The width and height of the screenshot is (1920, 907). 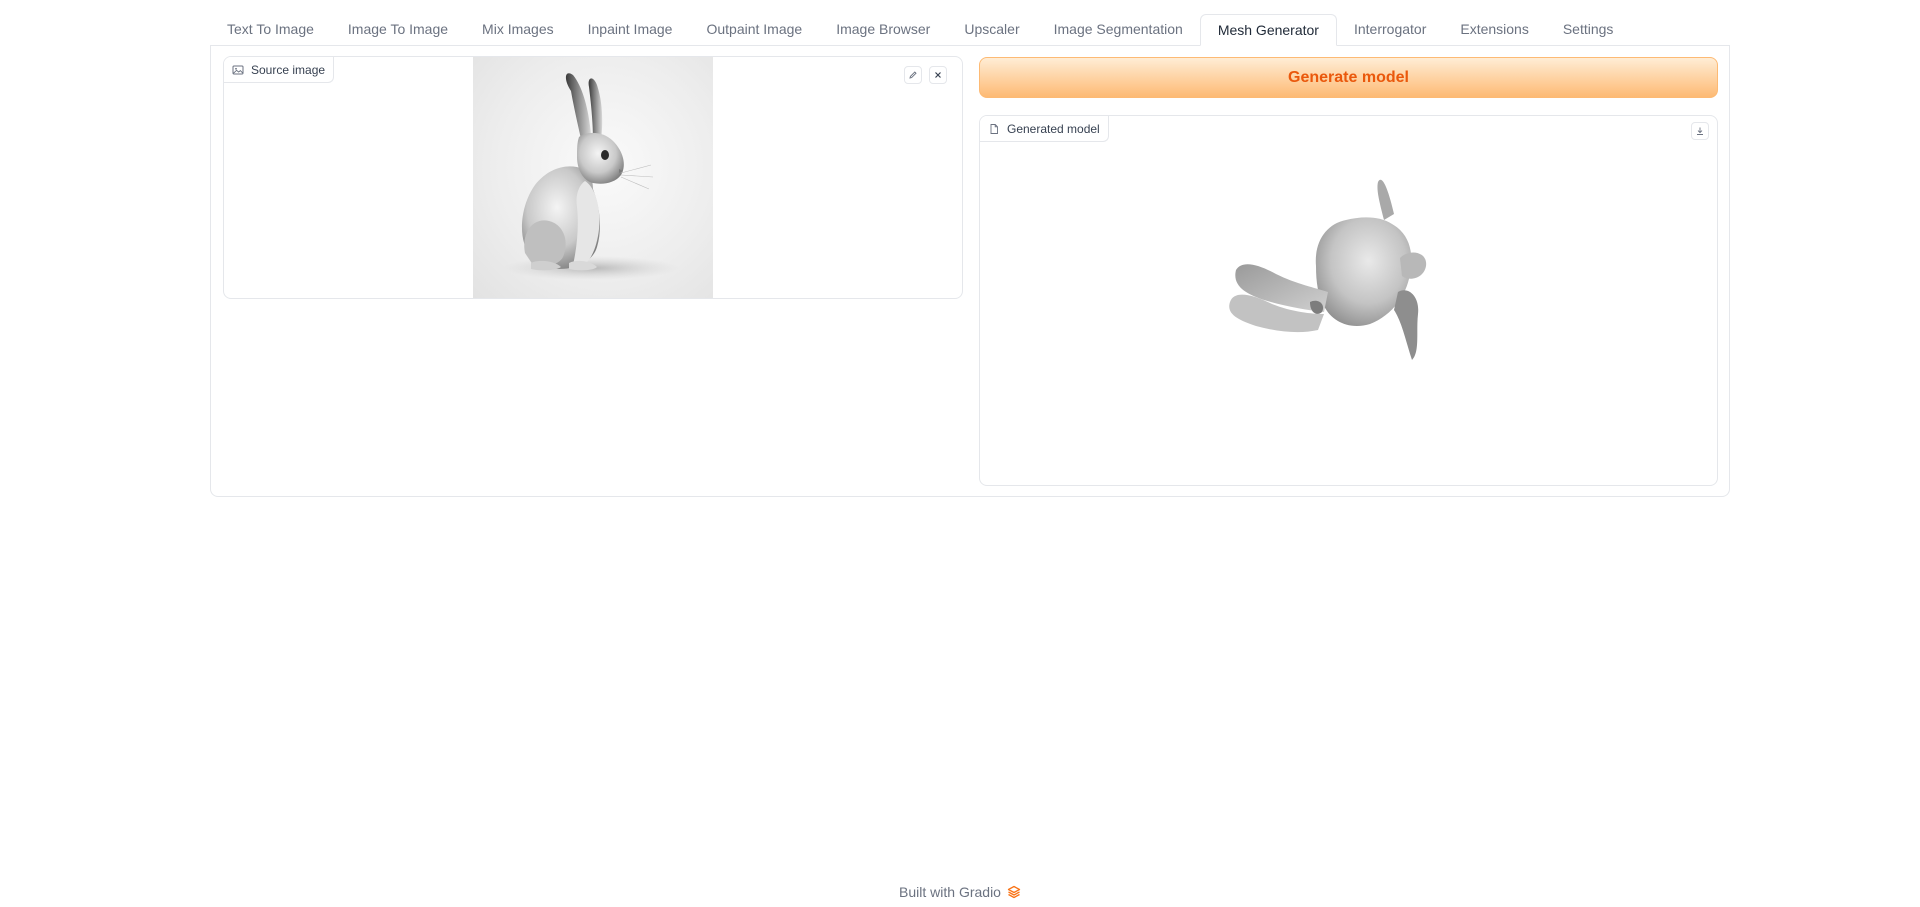 I want to click on pencil-icon, so click(x=913, y=75).